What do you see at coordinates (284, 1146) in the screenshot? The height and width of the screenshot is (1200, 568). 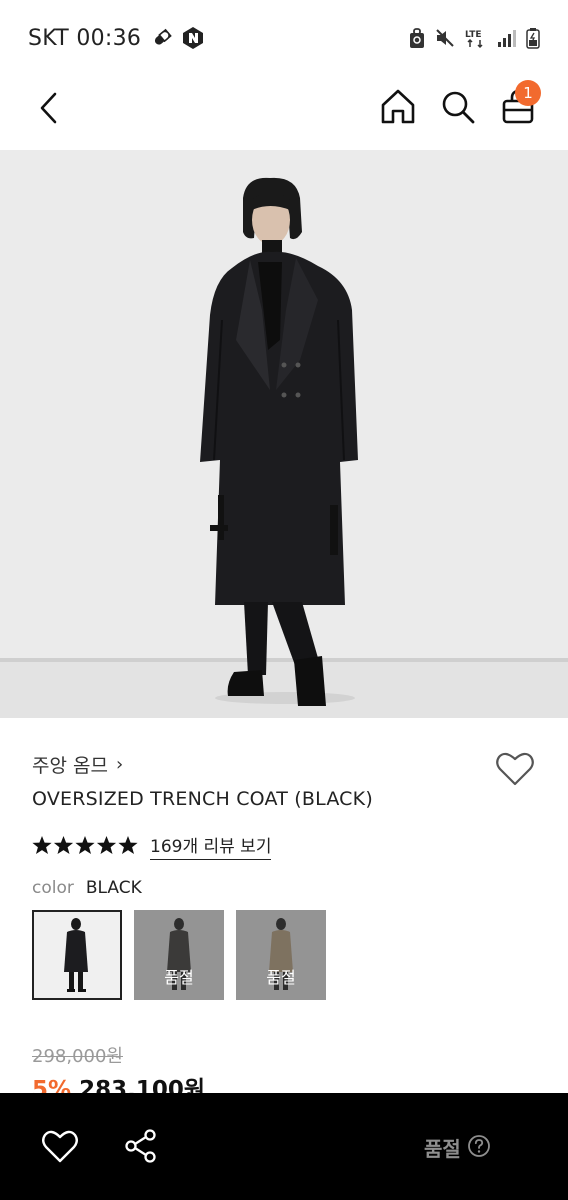 I see `bottom-action-bar: 품절` at bounding box center [284, 1146].